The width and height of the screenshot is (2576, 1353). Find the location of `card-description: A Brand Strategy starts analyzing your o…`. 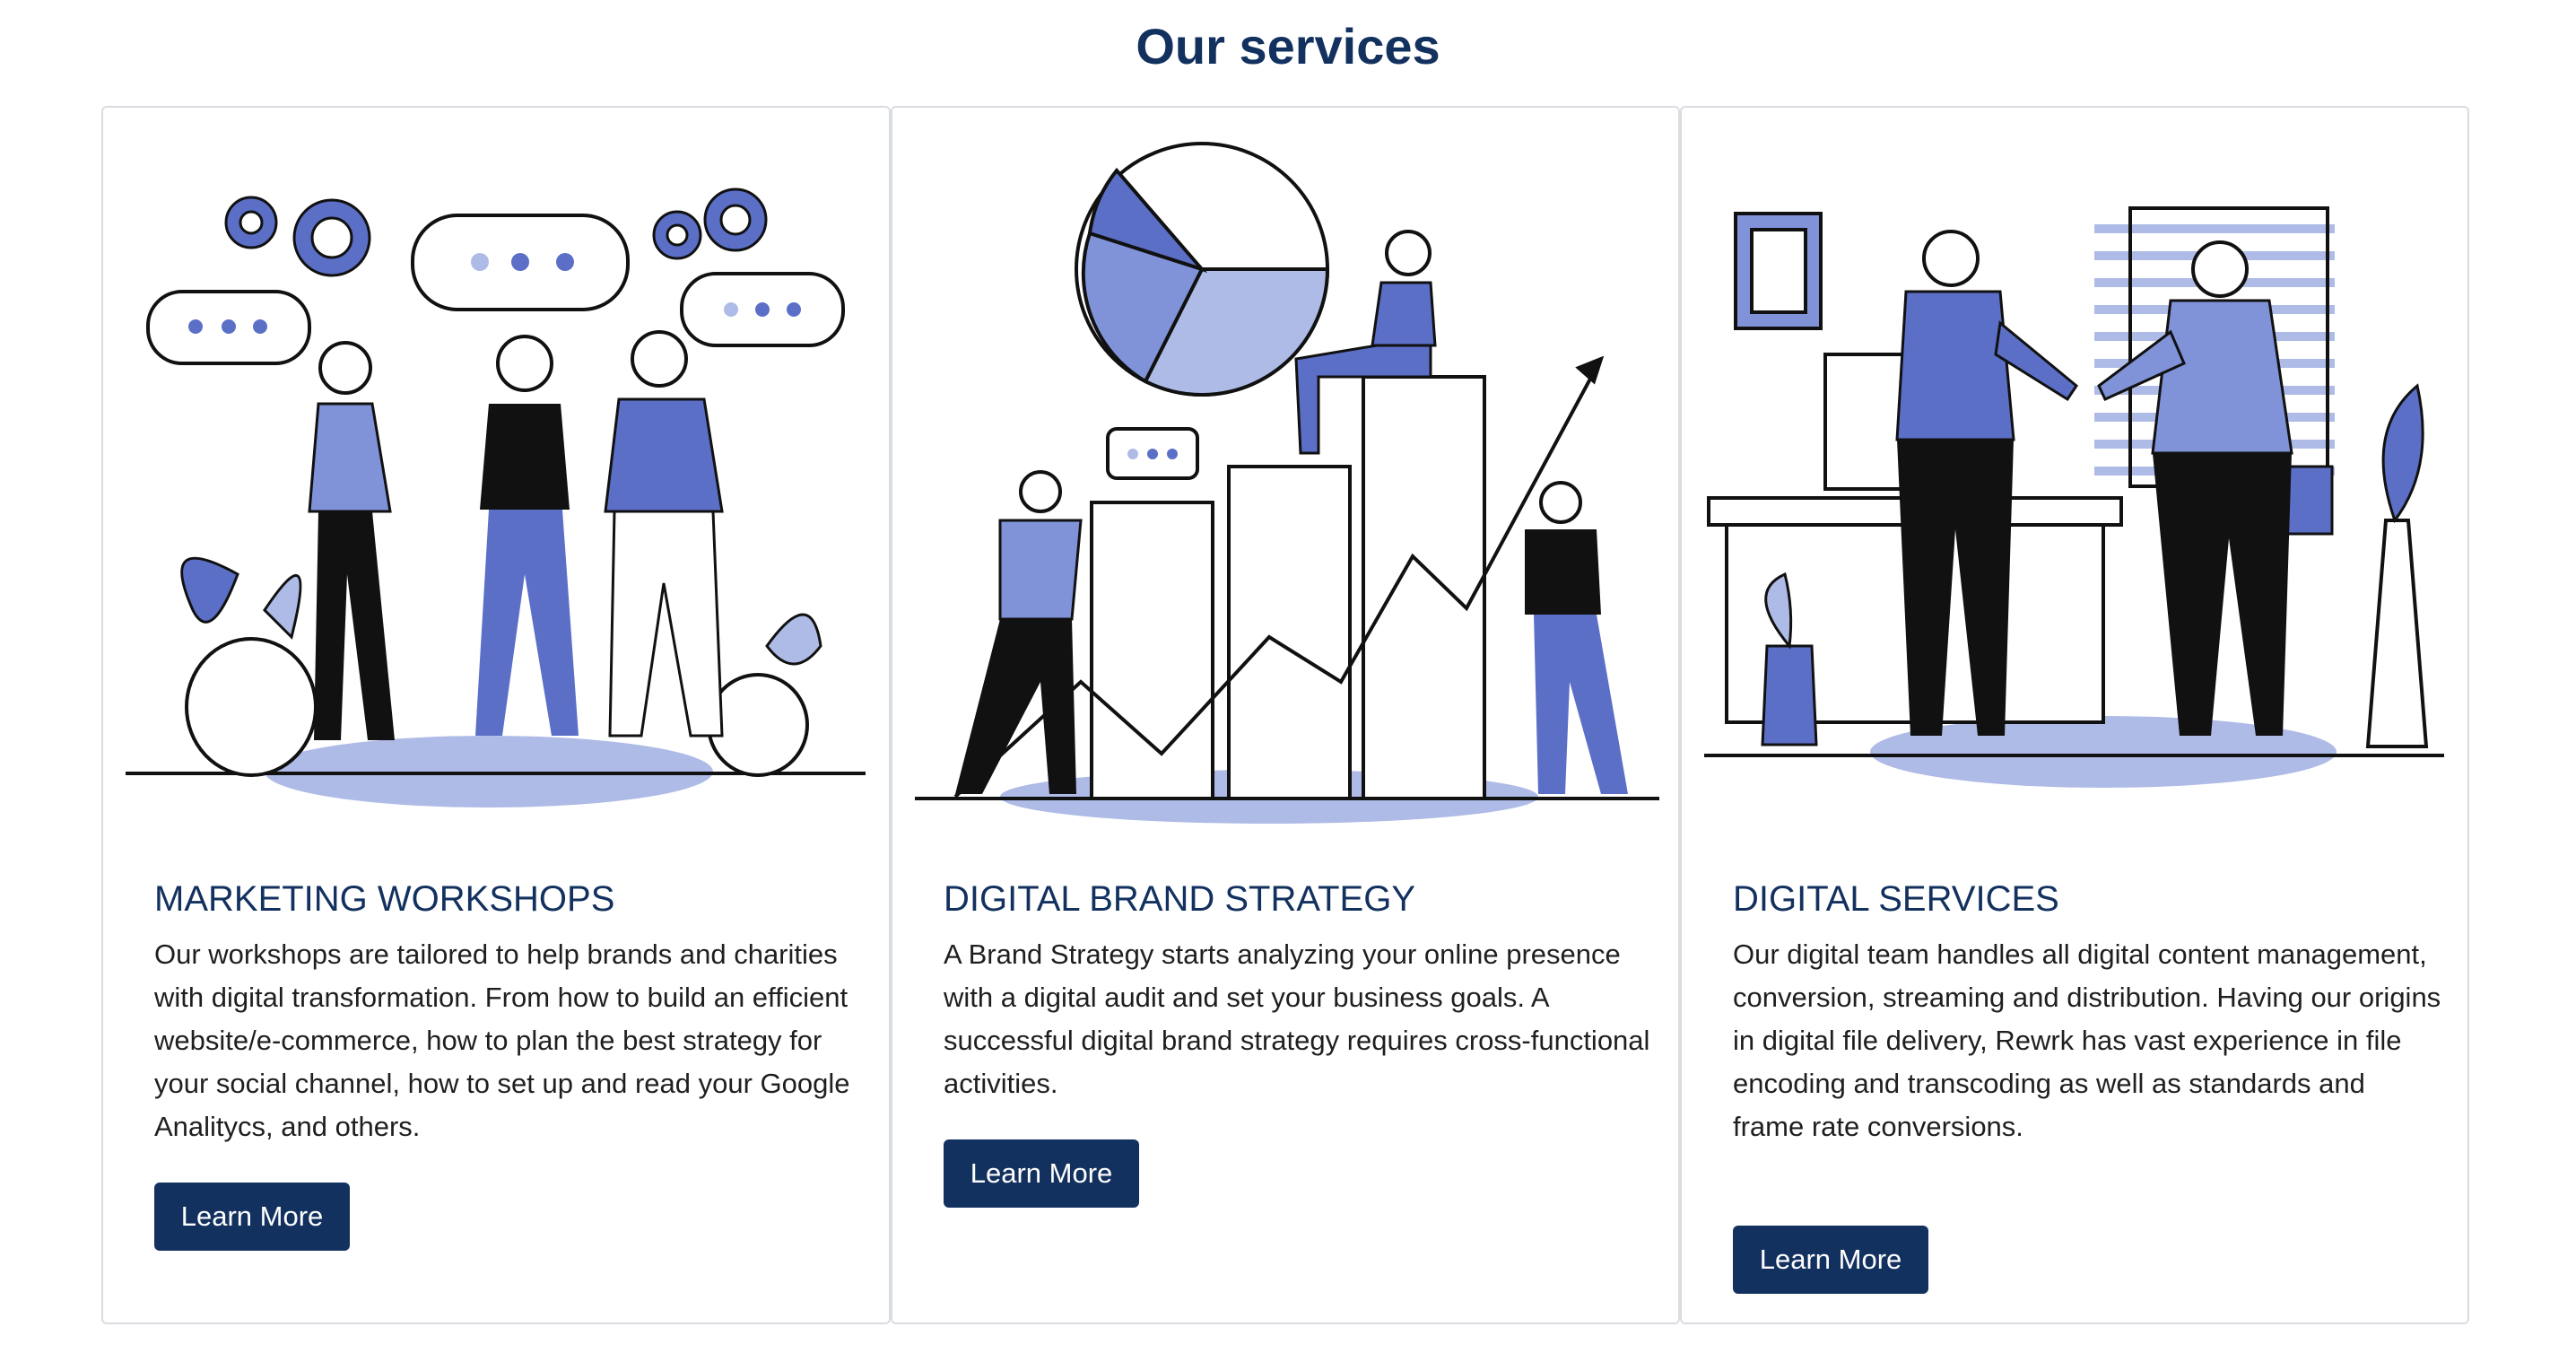

card-description: A Brand Strategy starts analyzing your o… is located at coordinates (1297, 1018).